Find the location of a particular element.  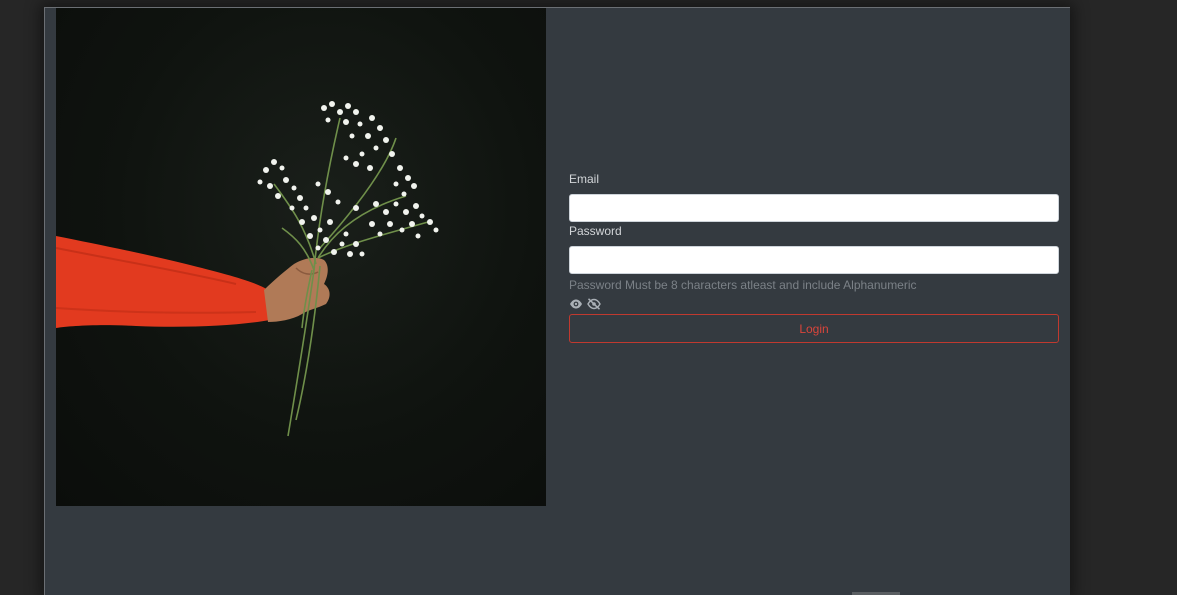

password-field is located at coordinates (814, 260).